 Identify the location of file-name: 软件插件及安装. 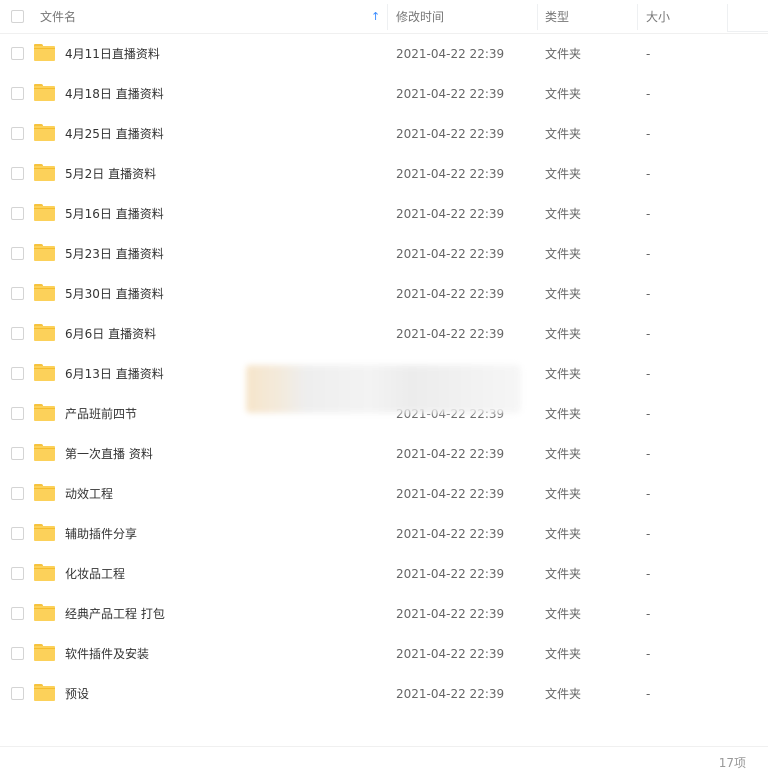
(107, 654).